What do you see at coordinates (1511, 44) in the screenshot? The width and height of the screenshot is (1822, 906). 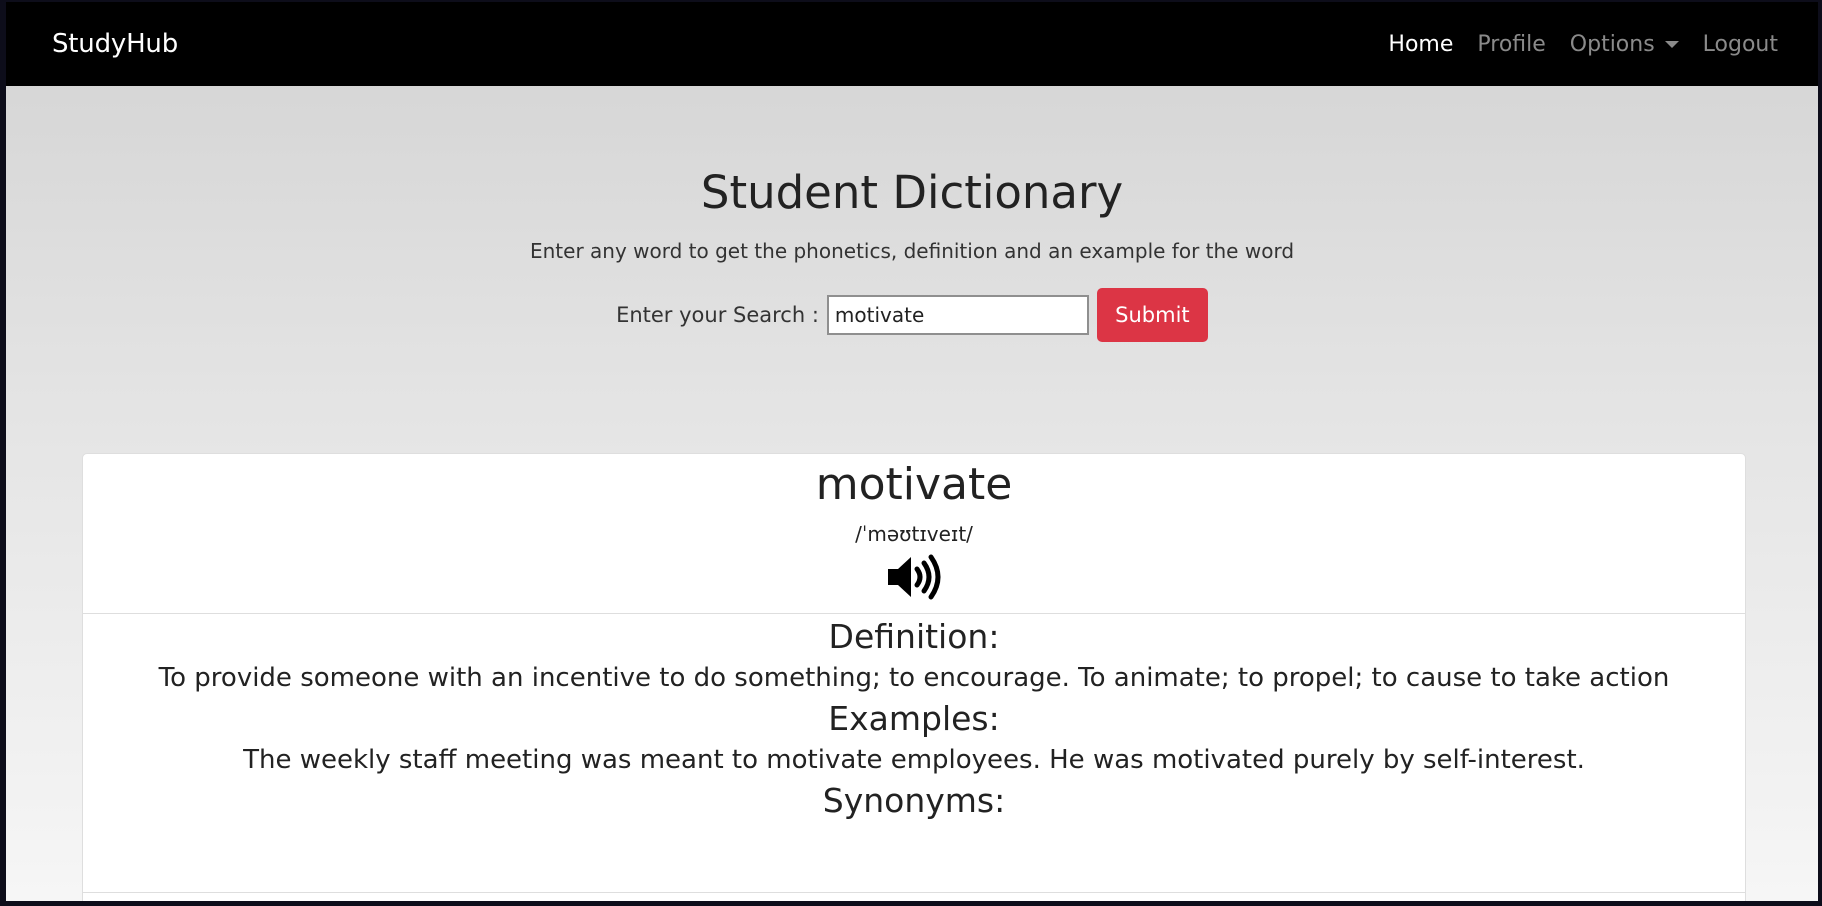 I see `nav-profile-link: Profile` at bounding box center [1511, 44].